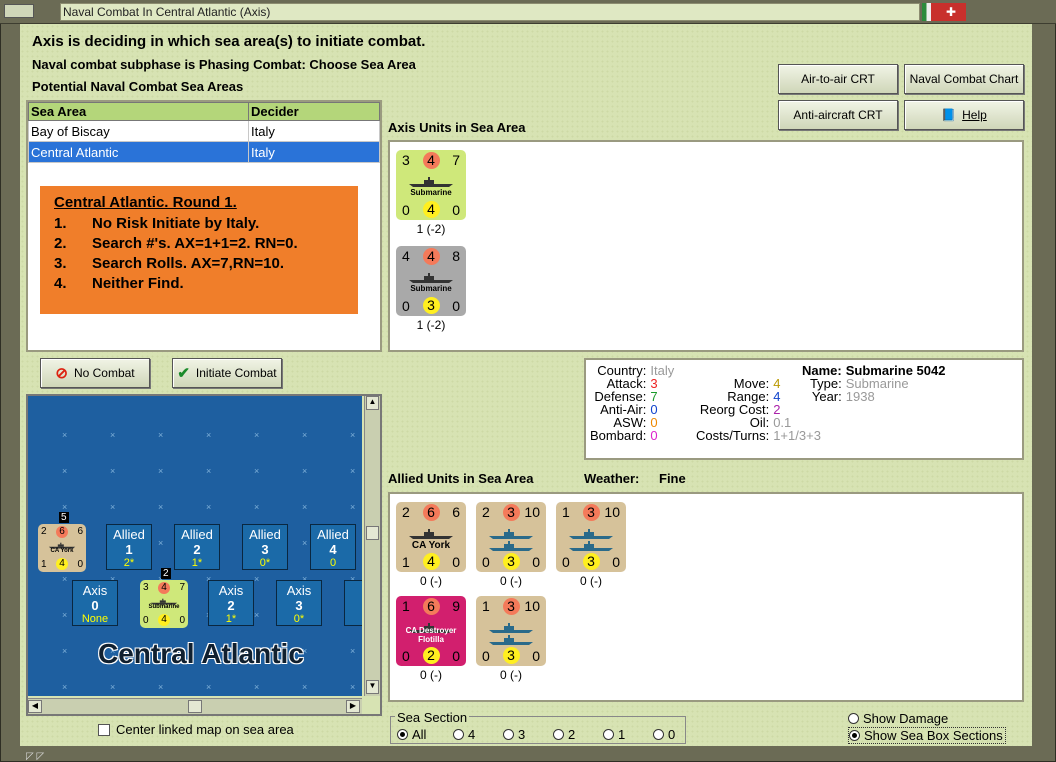 The image size is (1056, 762). I want to click on air-to-air-crt-button: Air-to-air CRT, so click(838, 79).